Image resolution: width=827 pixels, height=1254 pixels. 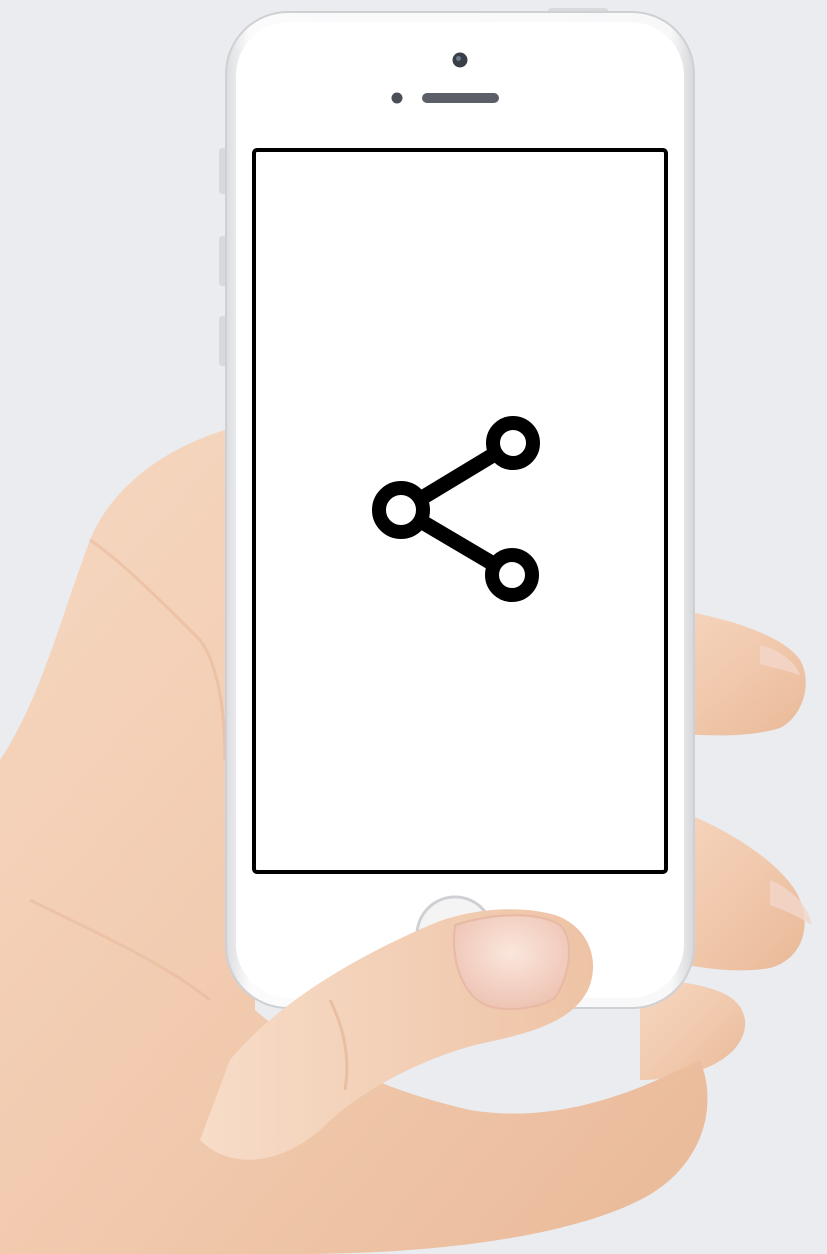 What do you see at coordinates (397, 98) in the screenshot?
I see `proximity-sensor` at bounding box center [397, 98].